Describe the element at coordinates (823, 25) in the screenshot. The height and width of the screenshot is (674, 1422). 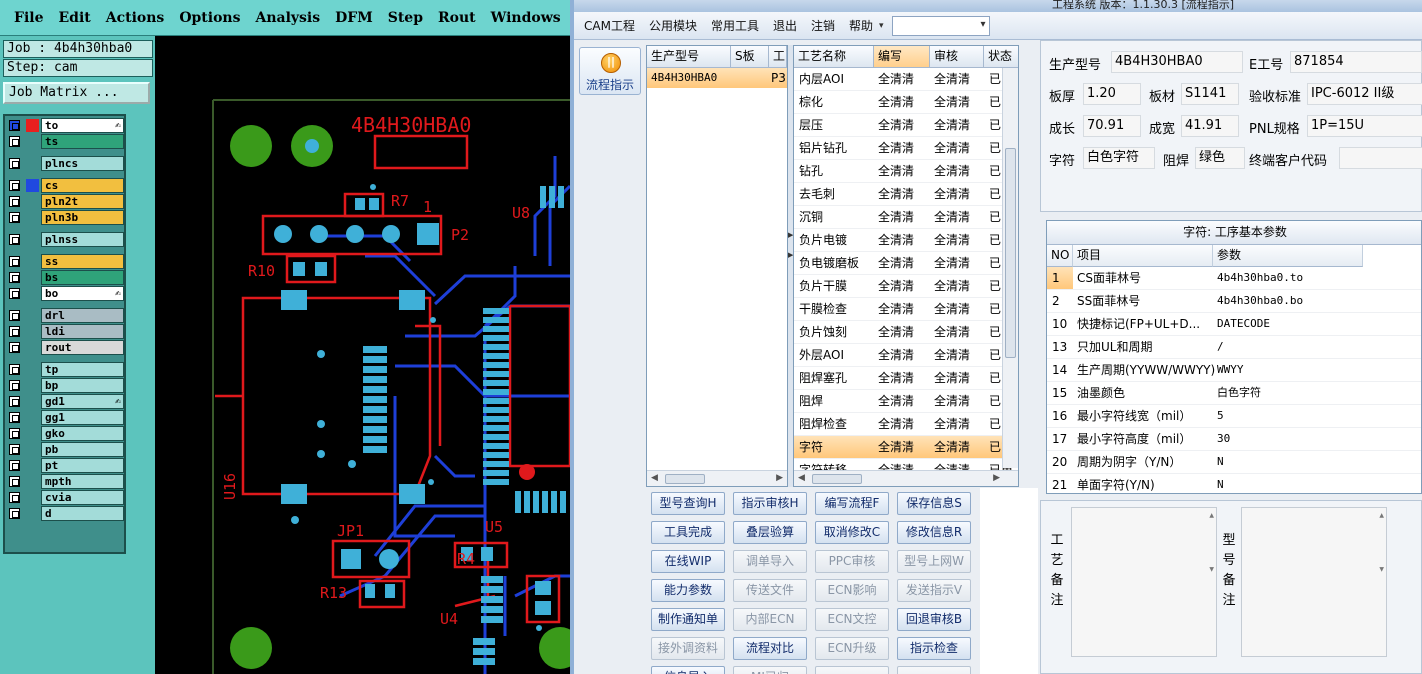
I see `menu-logout: 注销` at that location.